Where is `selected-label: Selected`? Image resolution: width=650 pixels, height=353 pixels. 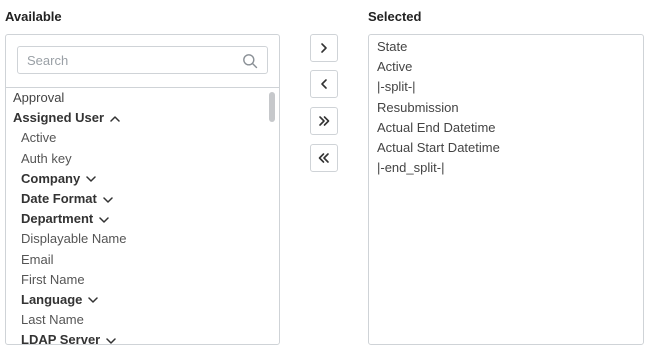
selected-label: Selected is located at coordinates (395, 16).